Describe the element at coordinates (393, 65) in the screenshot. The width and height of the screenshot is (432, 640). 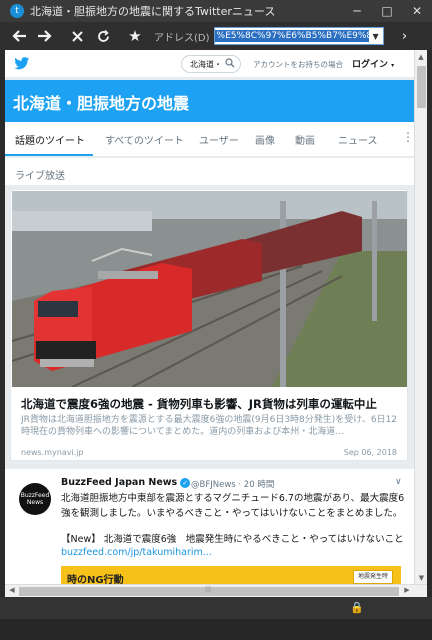
I see `chevron-down-icon: ▾` at that location.